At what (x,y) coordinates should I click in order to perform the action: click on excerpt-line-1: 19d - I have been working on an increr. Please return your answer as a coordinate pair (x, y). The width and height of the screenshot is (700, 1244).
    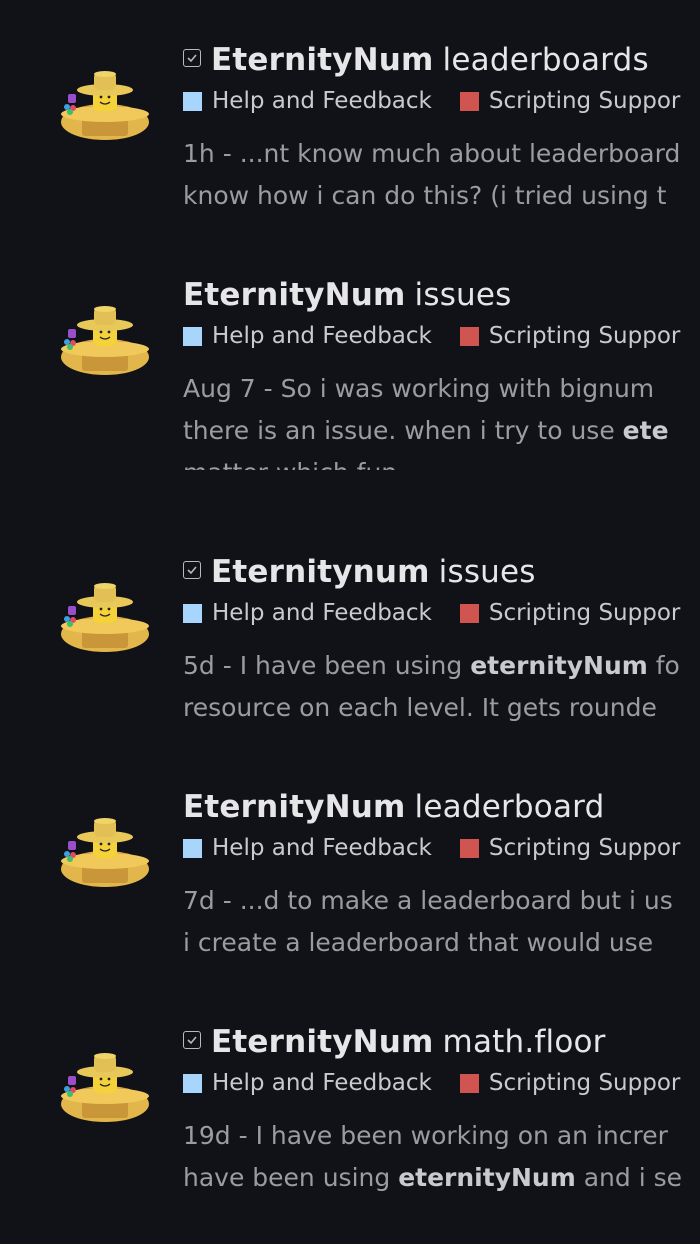
    Looking at the image, I should click on (425, 1135).